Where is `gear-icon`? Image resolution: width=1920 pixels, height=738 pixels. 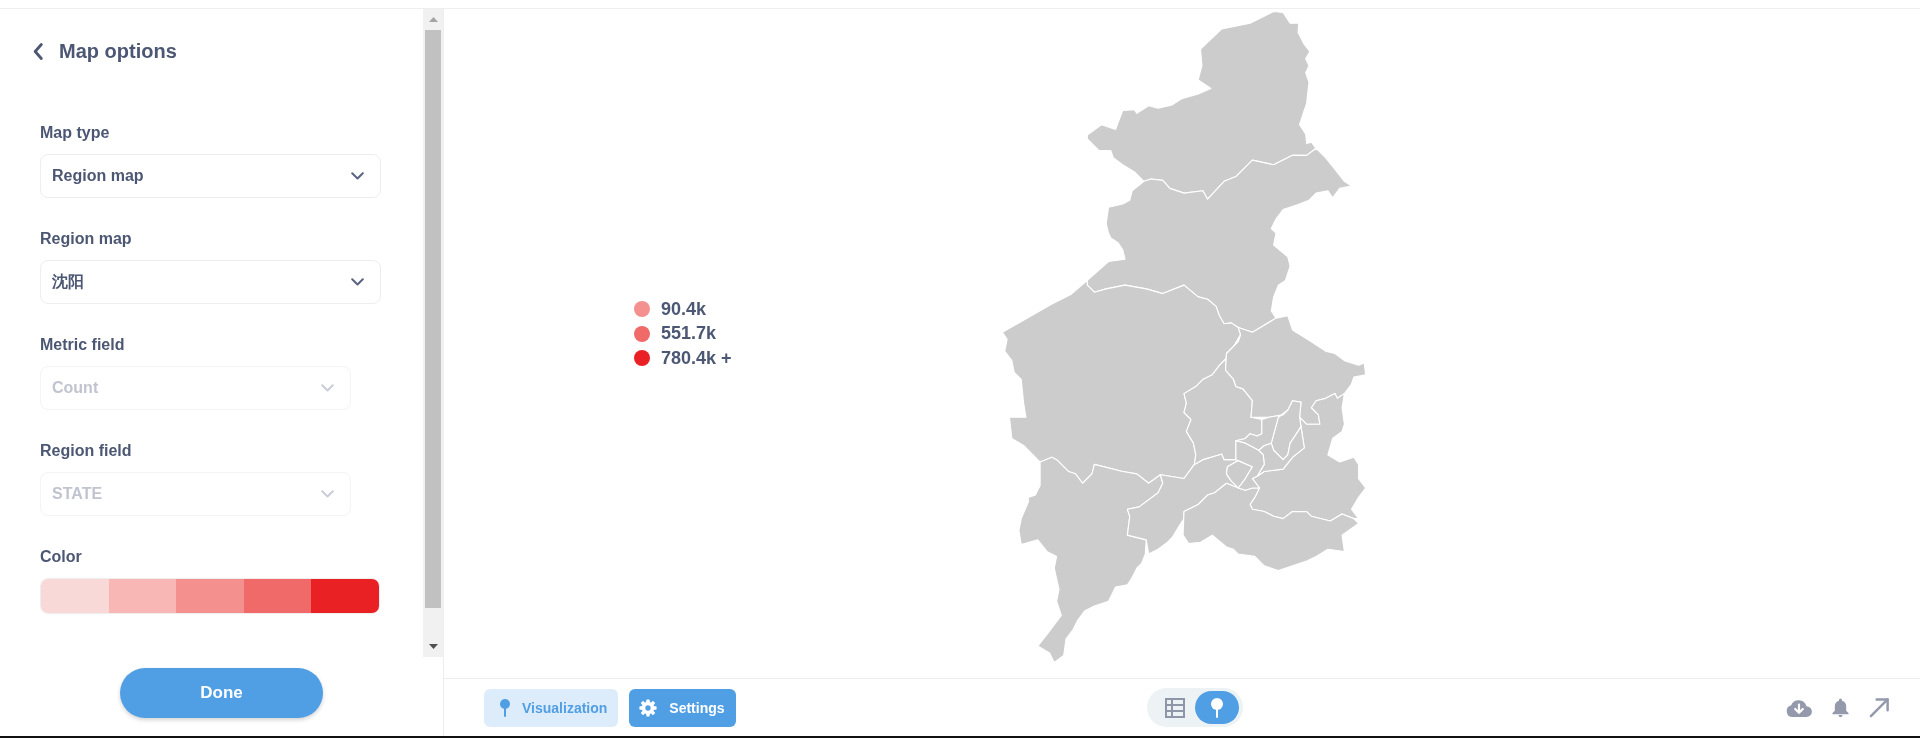 gear-icon is located at coordinates (648, 707).